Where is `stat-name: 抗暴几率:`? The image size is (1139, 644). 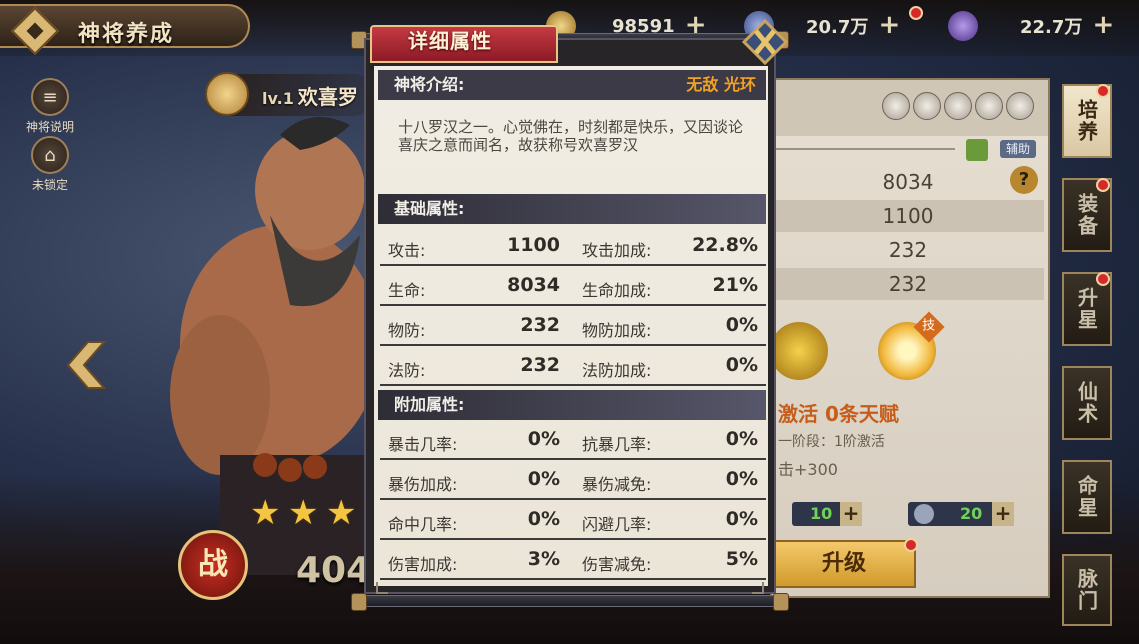 stat-name: 抗暴几率: is located at coordinates (617, 444).